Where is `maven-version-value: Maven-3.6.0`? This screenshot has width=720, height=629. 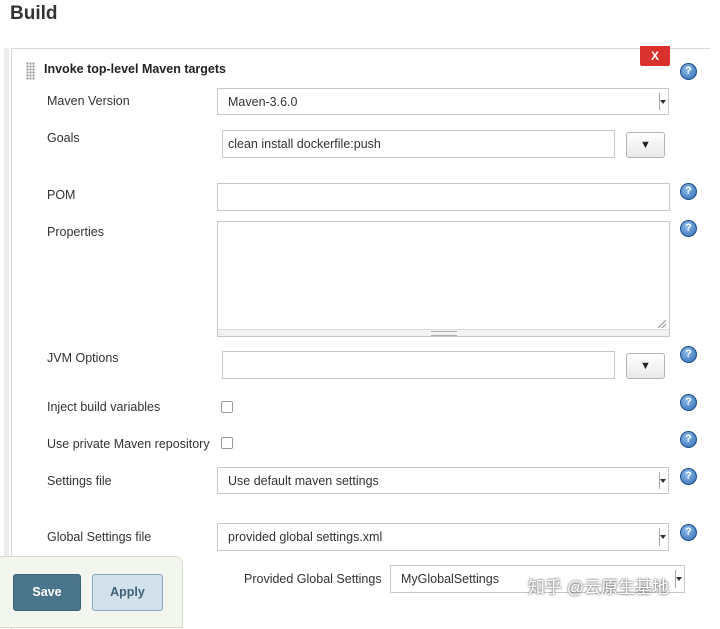 maven-version-value: Maven-3.6.0 is located at coordinates (263, 101).